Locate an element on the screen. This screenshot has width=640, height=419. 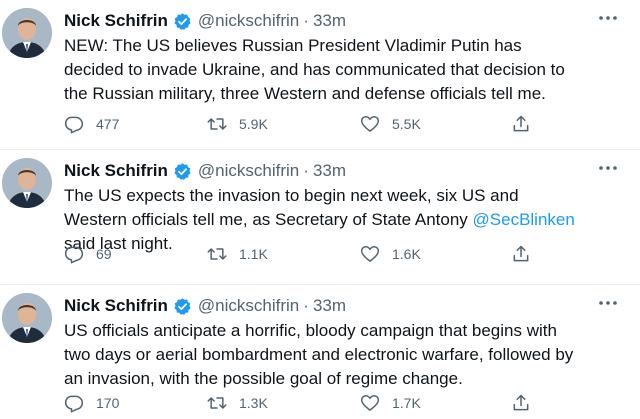
like-count: 1.6K is located at coordinates (406, 254).